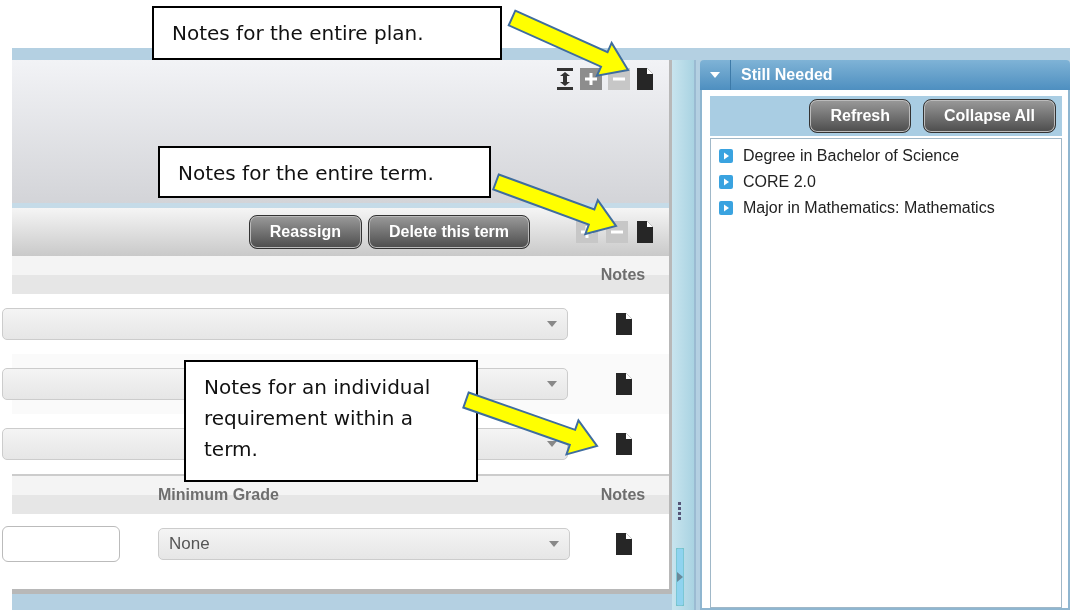 The image size is (1070, 610). I want to click on caret-icon, so click(715, 75).